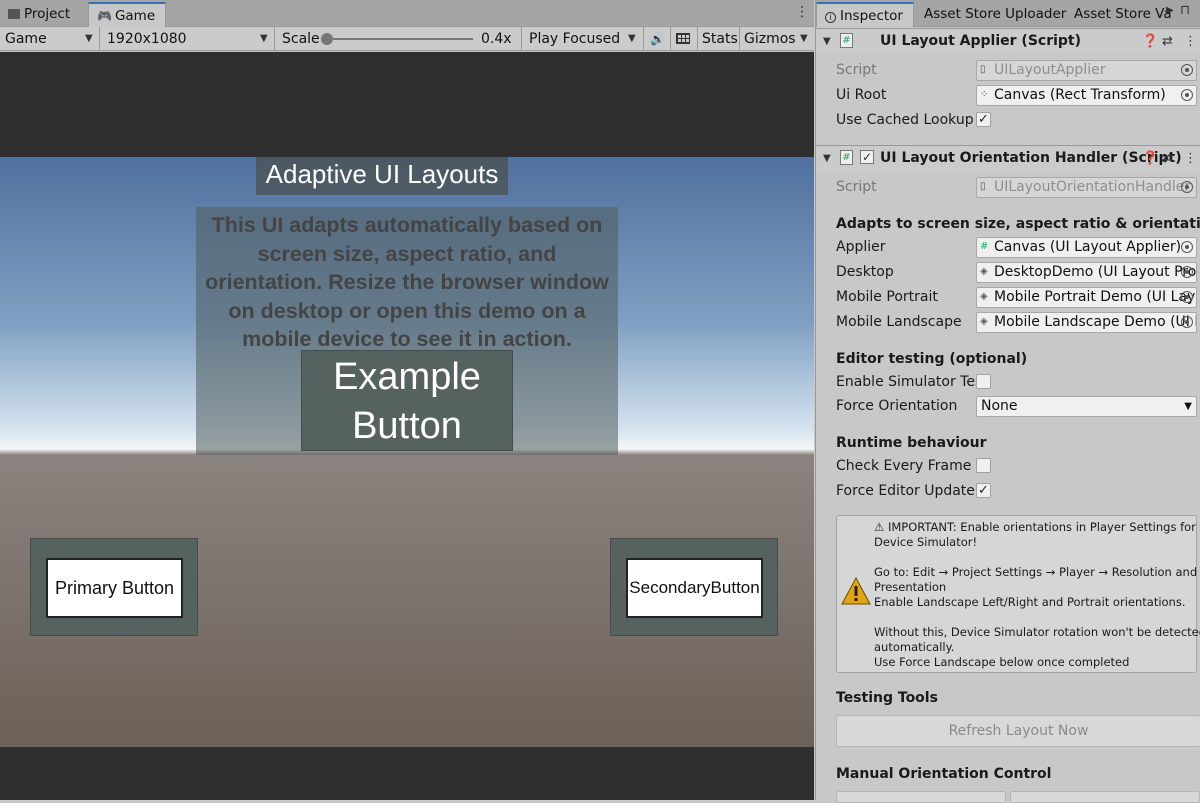 The width and height of the screenshot is (1200, 803). Describe the element at coordinates (327, 39) in the screenshot. I see `scale-slider-handle` at that location.